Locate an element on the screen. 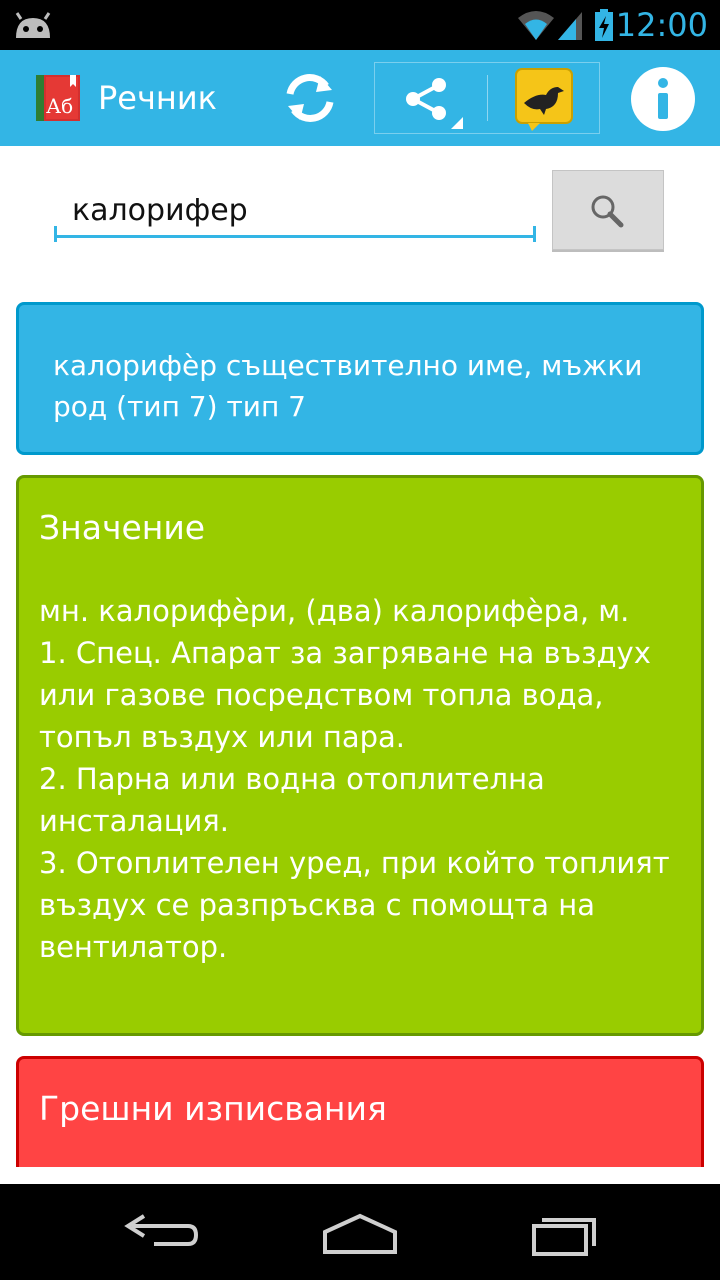  refresh-button is located at coordinates (310, 98).